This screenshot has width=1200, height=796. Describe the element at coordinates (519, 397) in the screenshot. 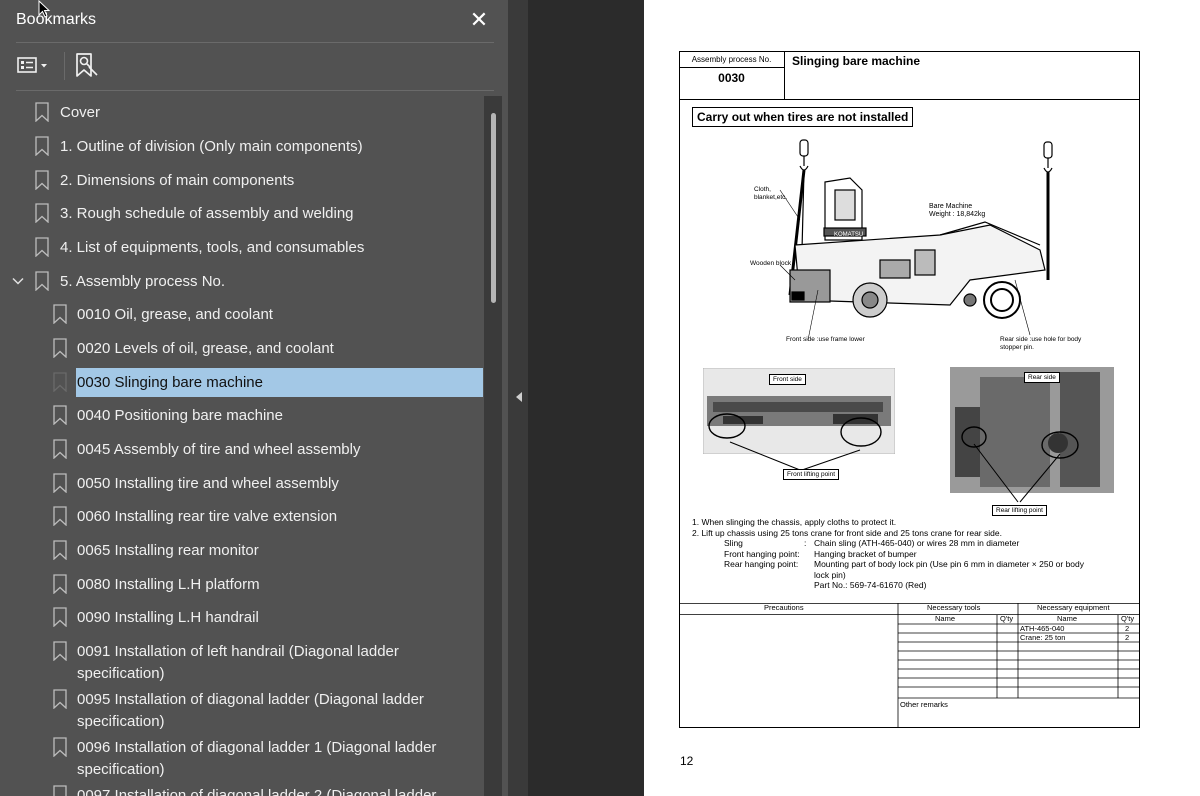

I see `collapse-panel-arrow-icon` at that location.